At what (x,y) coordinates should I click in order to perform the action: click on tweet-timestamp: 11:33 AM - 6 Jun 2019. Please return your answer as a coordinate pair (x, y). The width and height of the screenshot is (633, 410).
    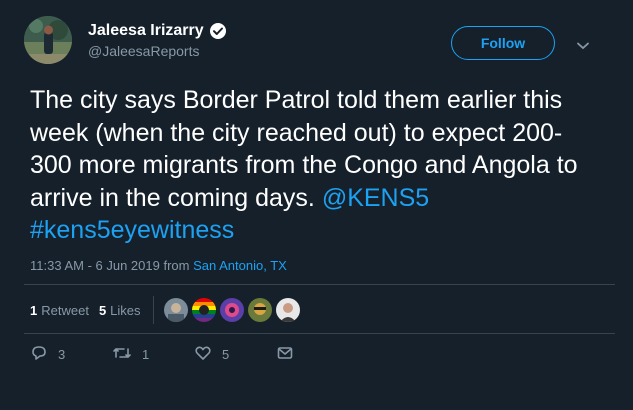
    Looking at the image, I should click on (95, 265).